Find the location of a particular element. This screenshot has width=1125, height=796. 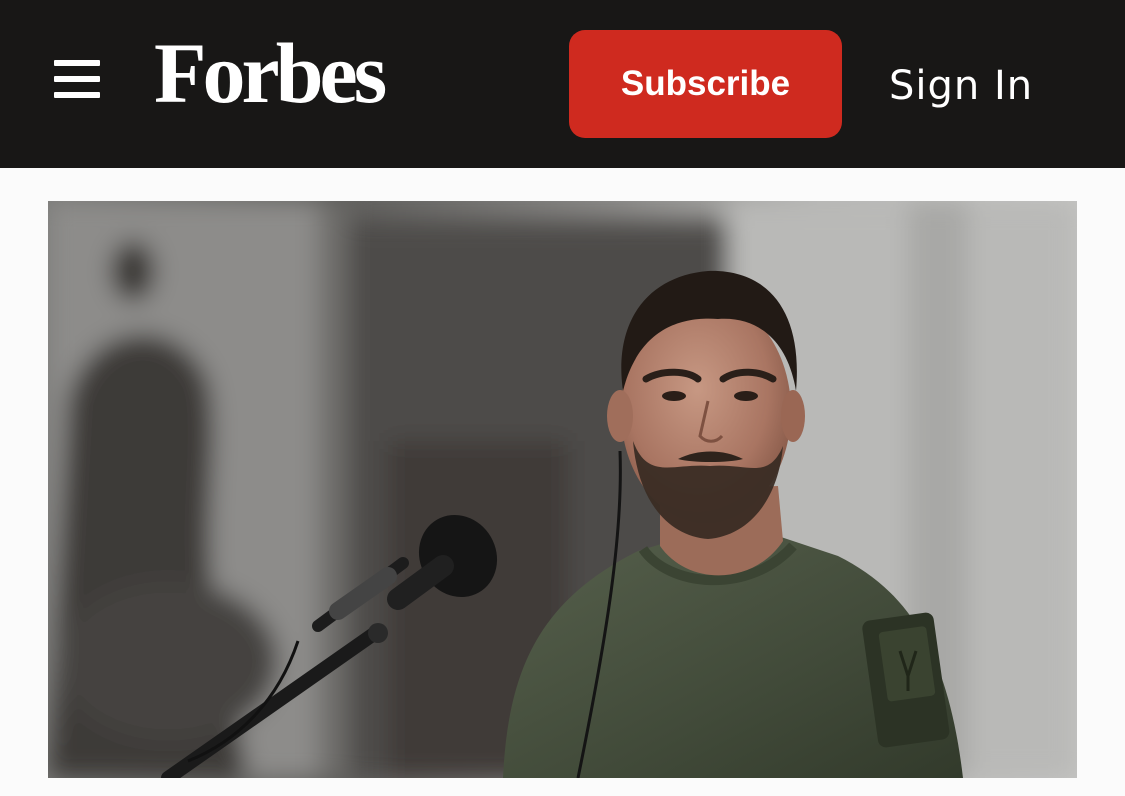

hamburger-menu-icon is located at coordinates (77, 79).